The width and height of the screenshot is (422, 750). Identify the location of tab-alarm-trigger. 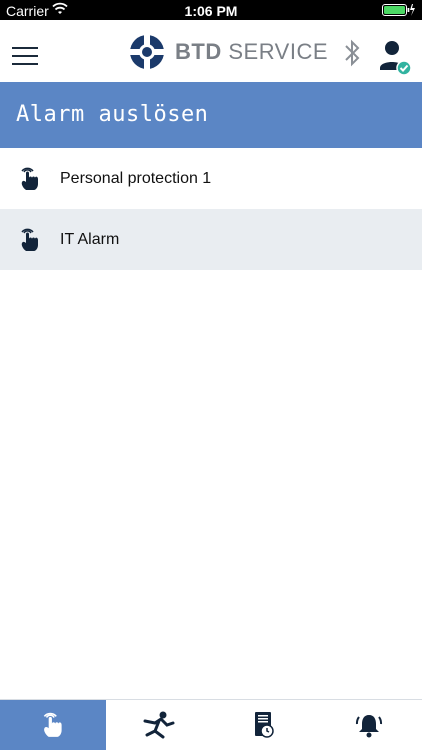
(53, 725).